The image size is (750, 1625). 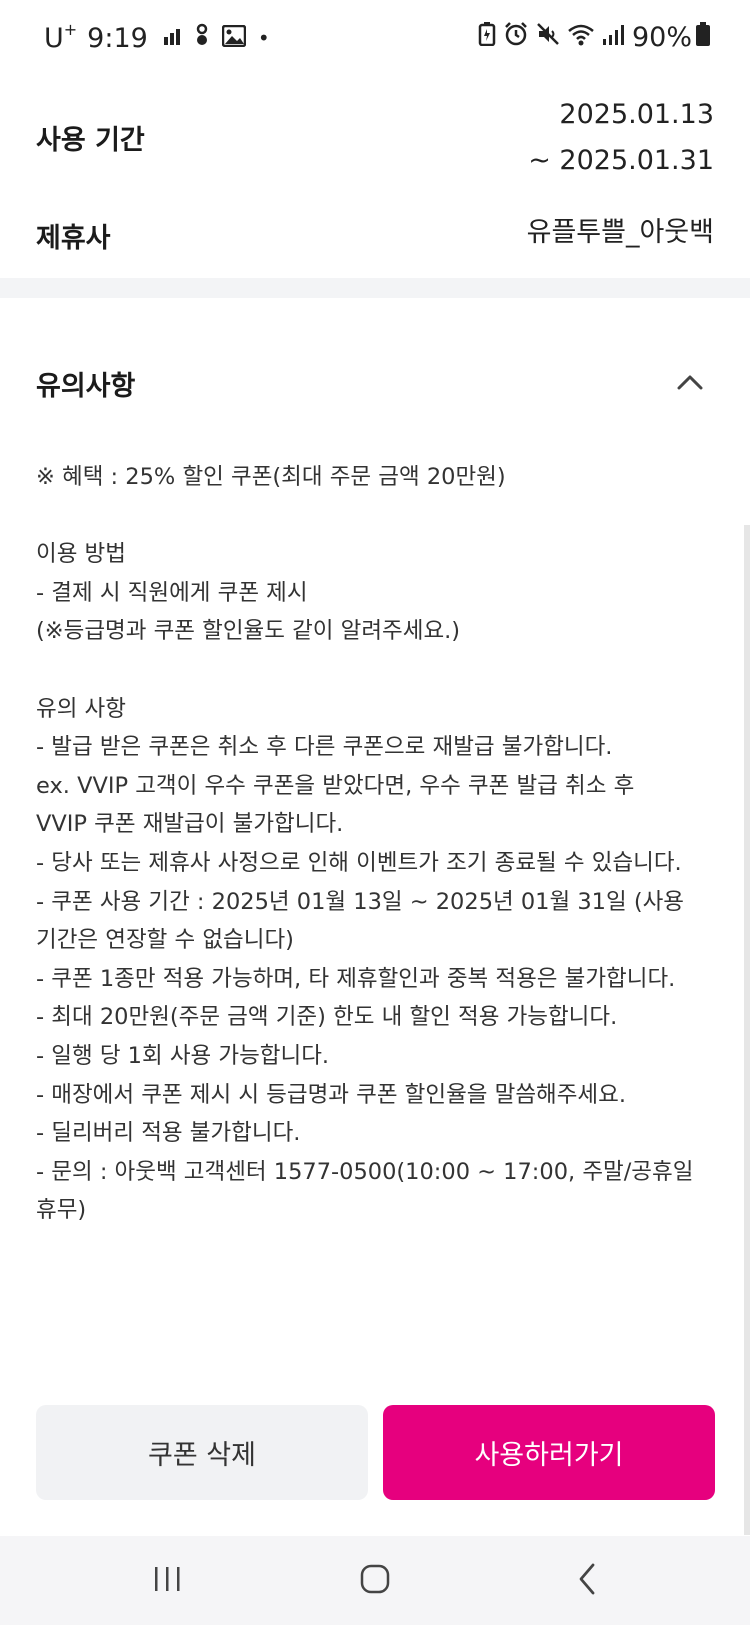 I want to click on recent-apps-icon, so click(x=167, y=1581).